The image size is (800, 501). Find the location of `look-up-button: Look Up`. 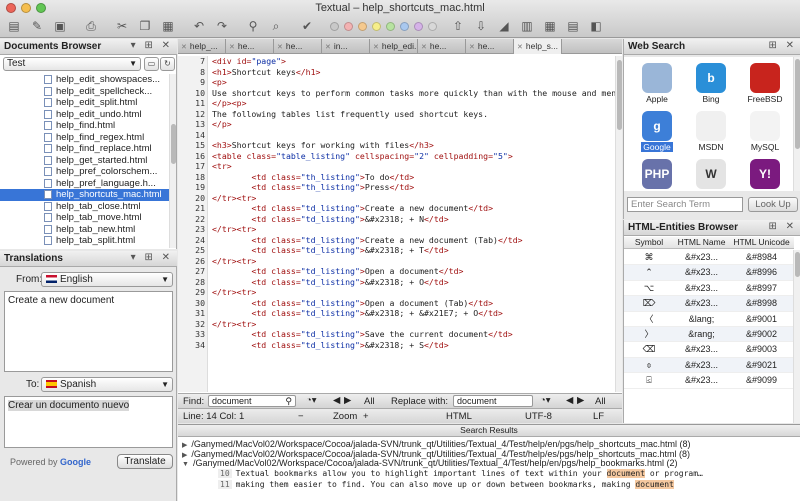

look-up-button: Look Up is located at coordinates (773, 204).